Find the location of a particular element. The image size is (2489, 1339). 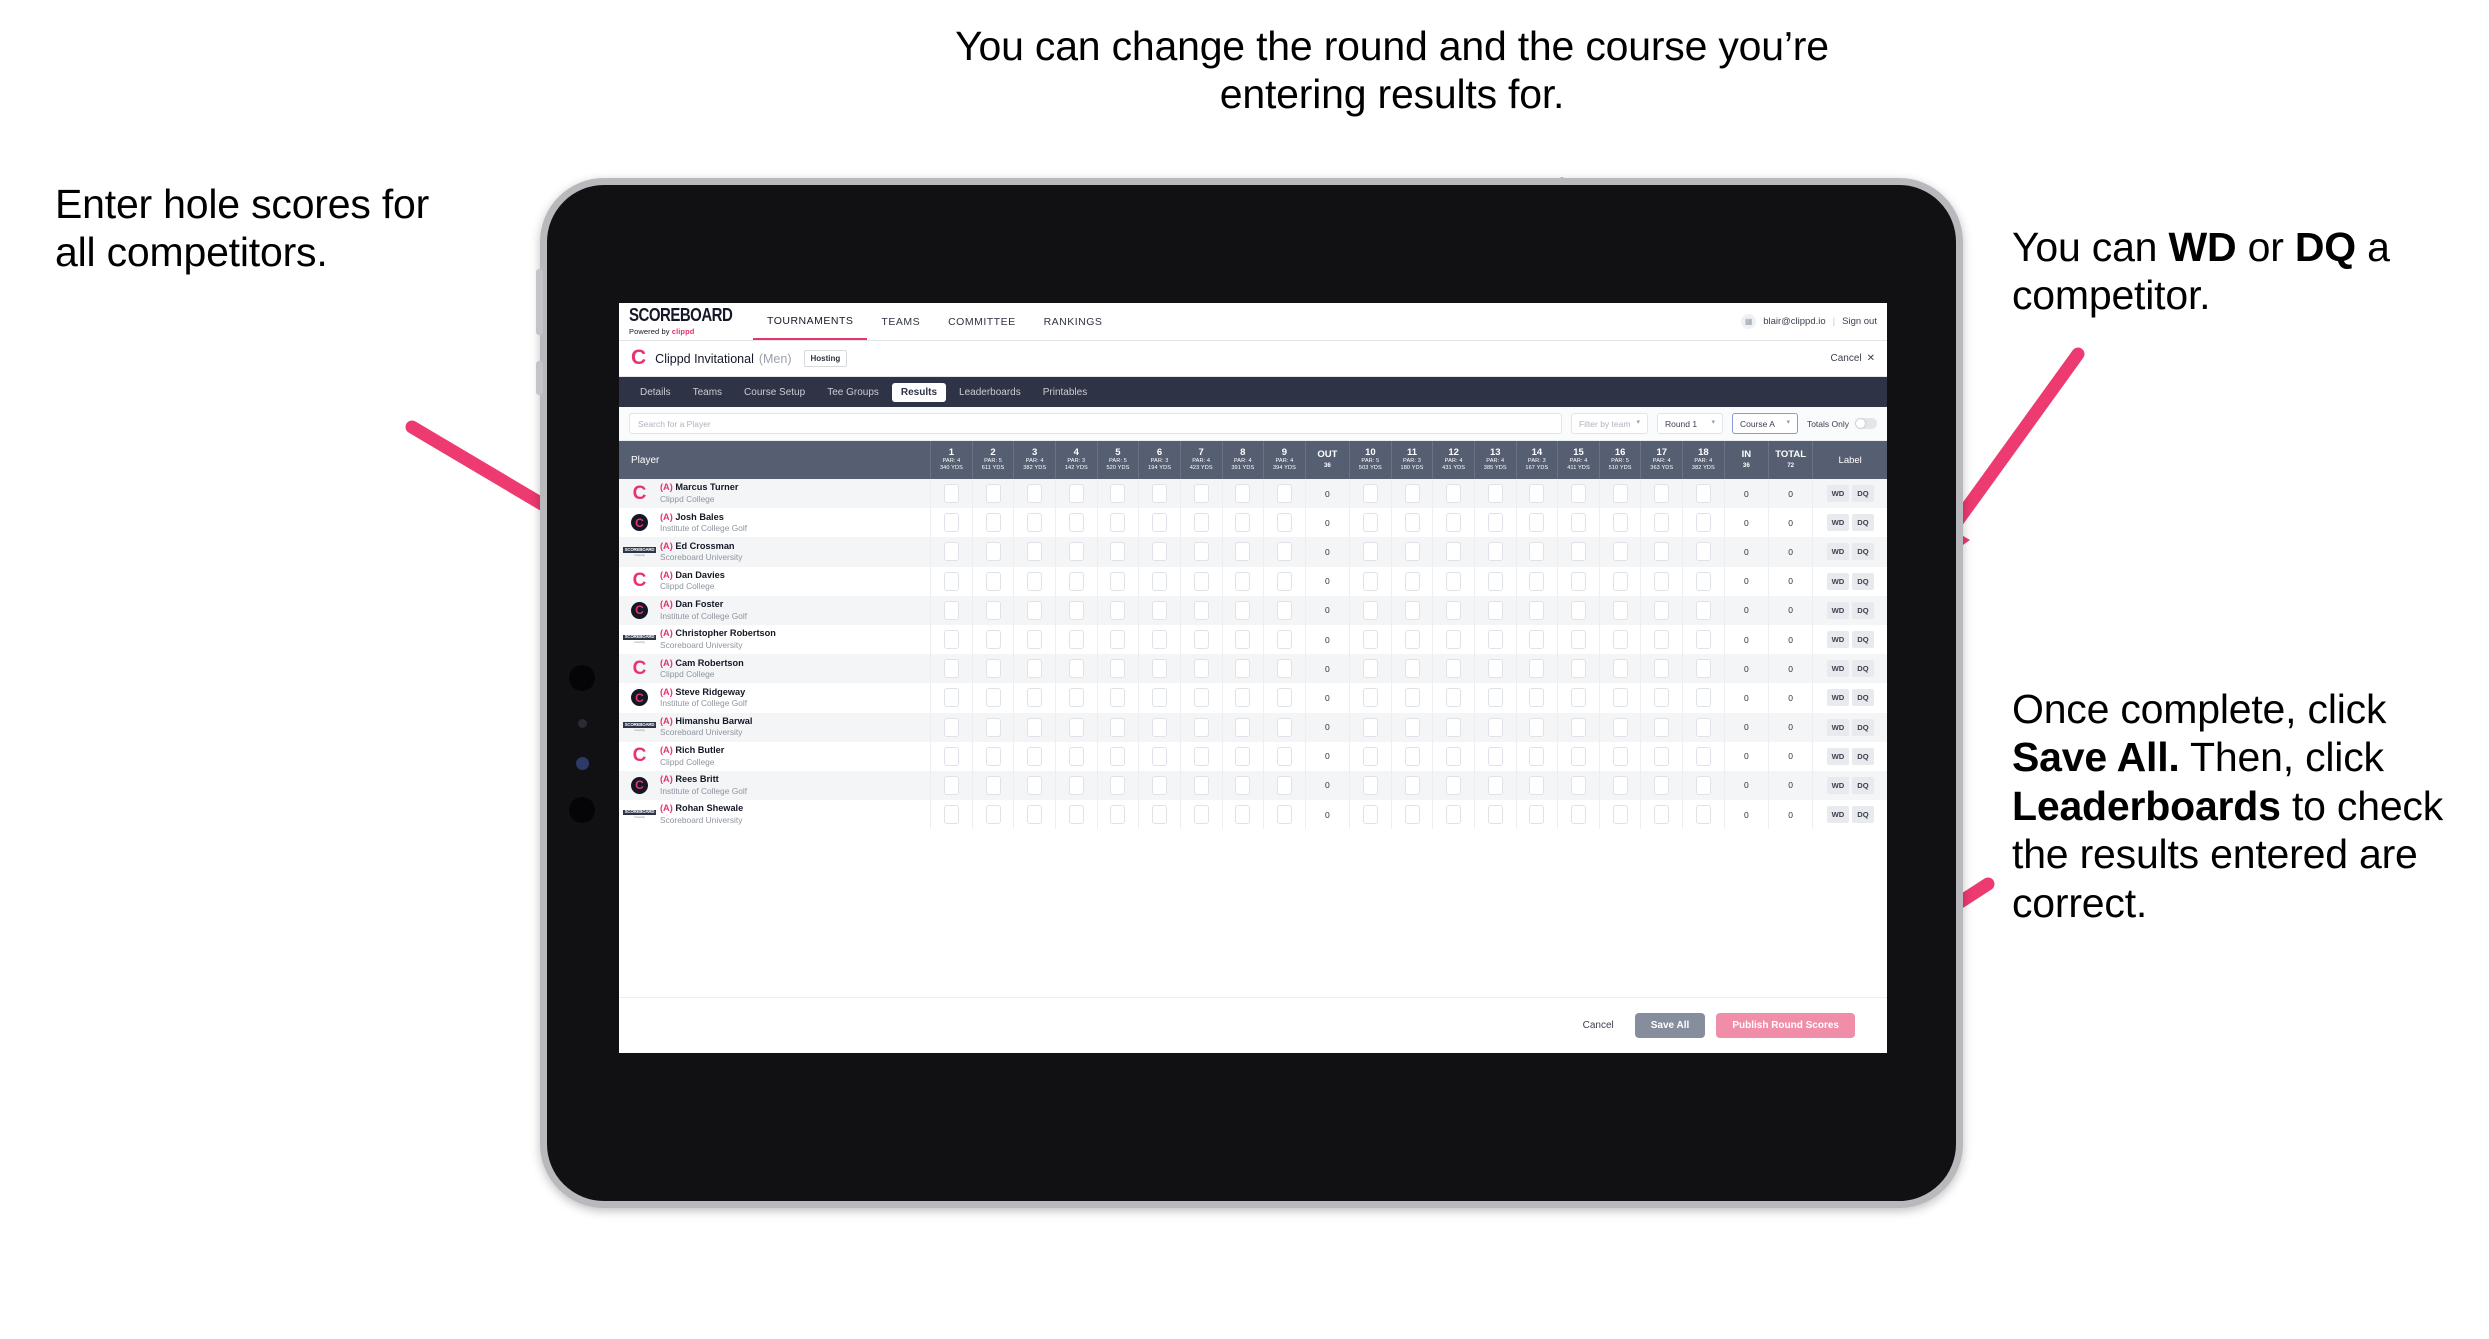

power-button is located at coordinates (539, 302).